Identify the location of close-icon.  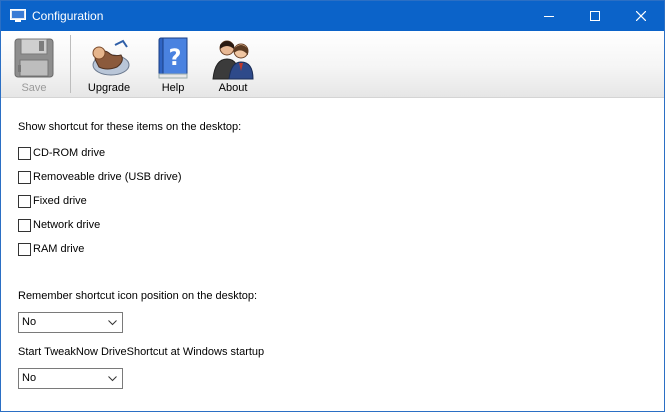
(641, 16).